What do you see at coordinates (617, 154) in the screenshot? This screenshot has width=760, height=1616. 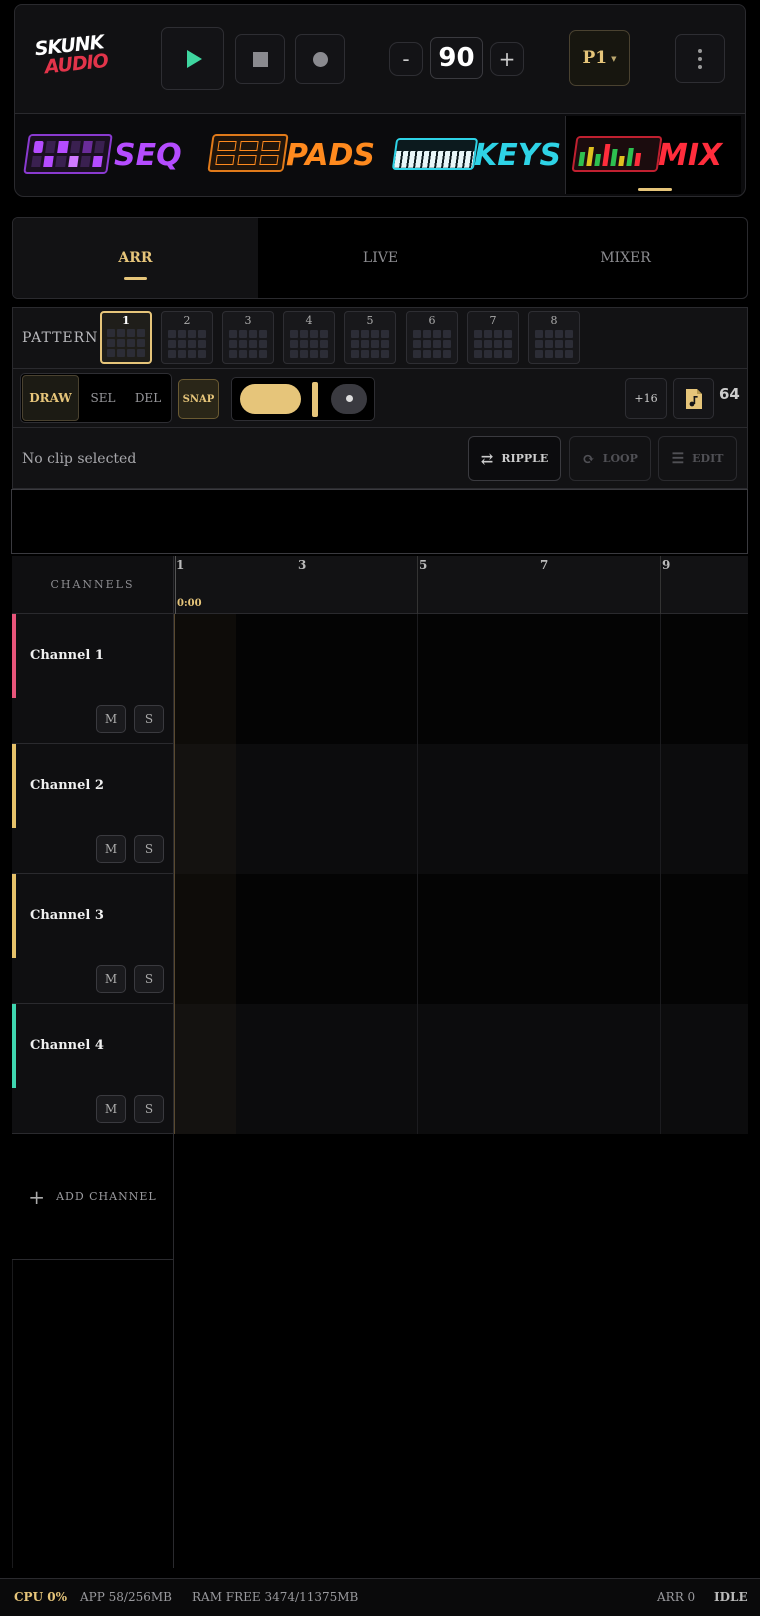 I see `mix-device-icon` at bounding box center [617, 154].